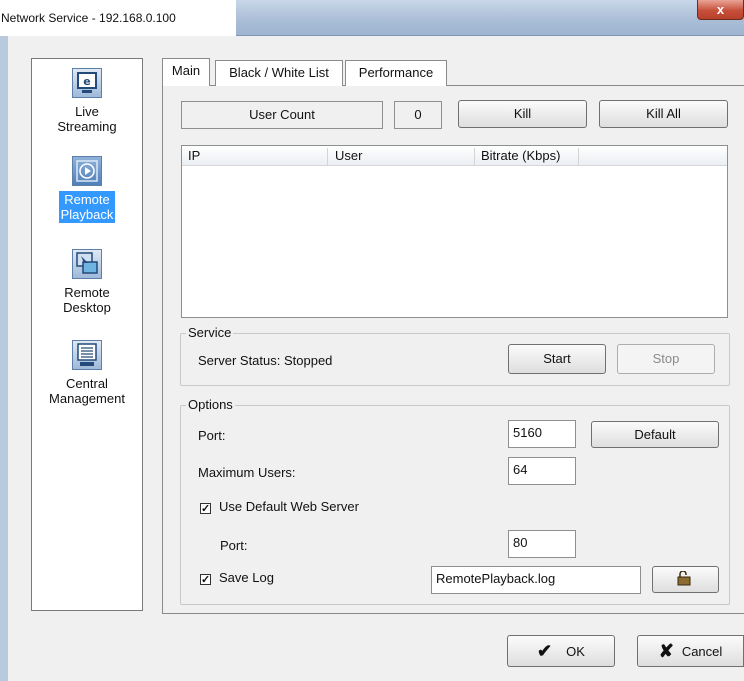 The image size is (744, 681). I want to click on nav-label: Remote Desktop, so click(87, 300).